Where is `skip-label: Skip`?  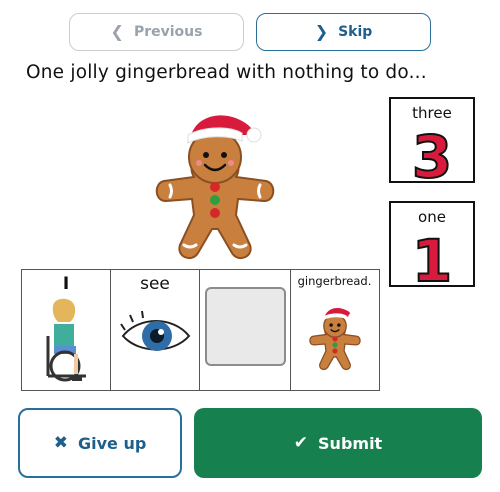 skip-label: Skip is located at coordinates (355, 32).